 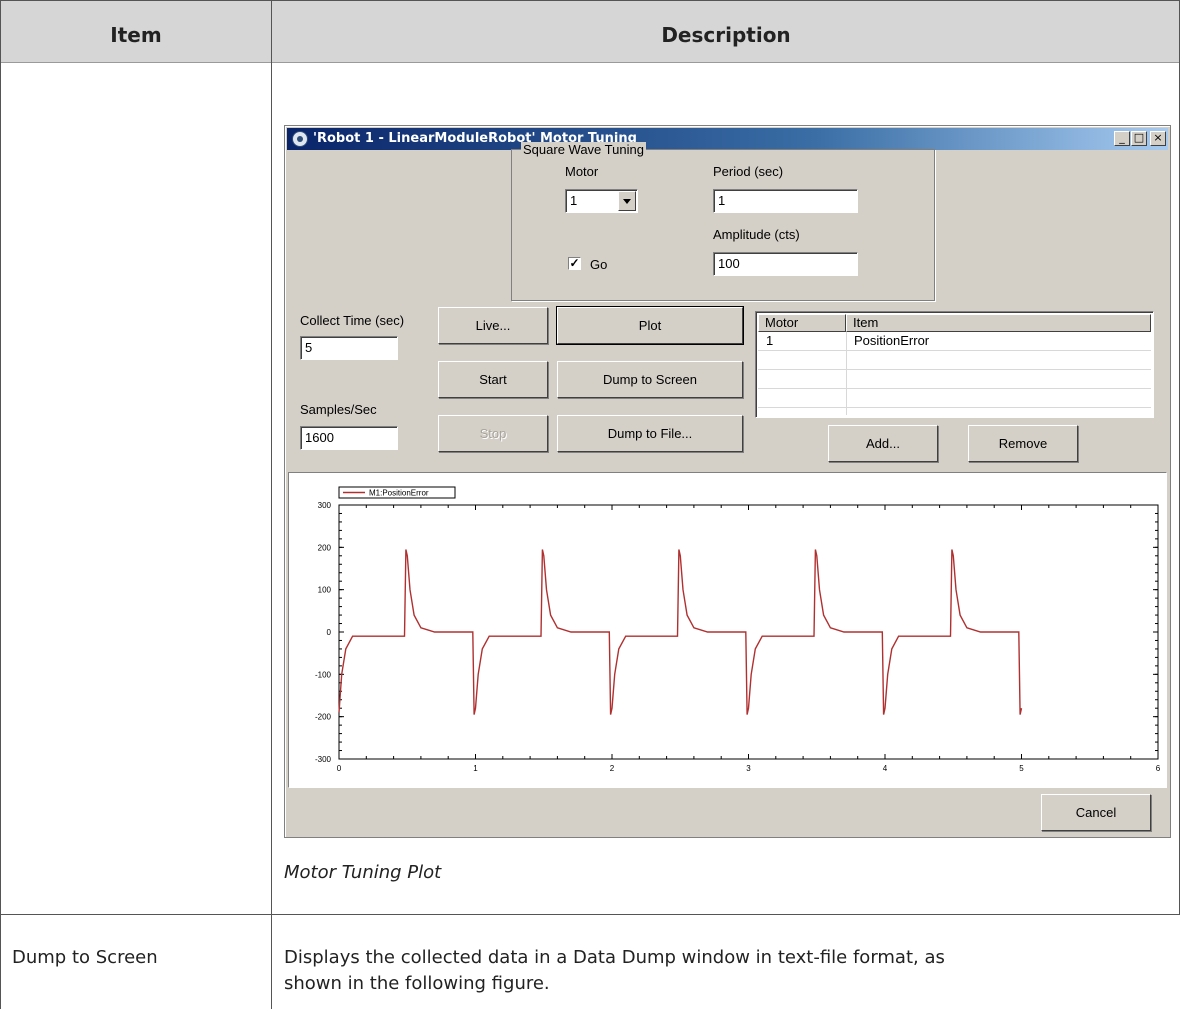 What do you see at coordinates (1021, 768) in the screenshot?
I see `x-tick-label: 5` at bounding box center [1021, 768].